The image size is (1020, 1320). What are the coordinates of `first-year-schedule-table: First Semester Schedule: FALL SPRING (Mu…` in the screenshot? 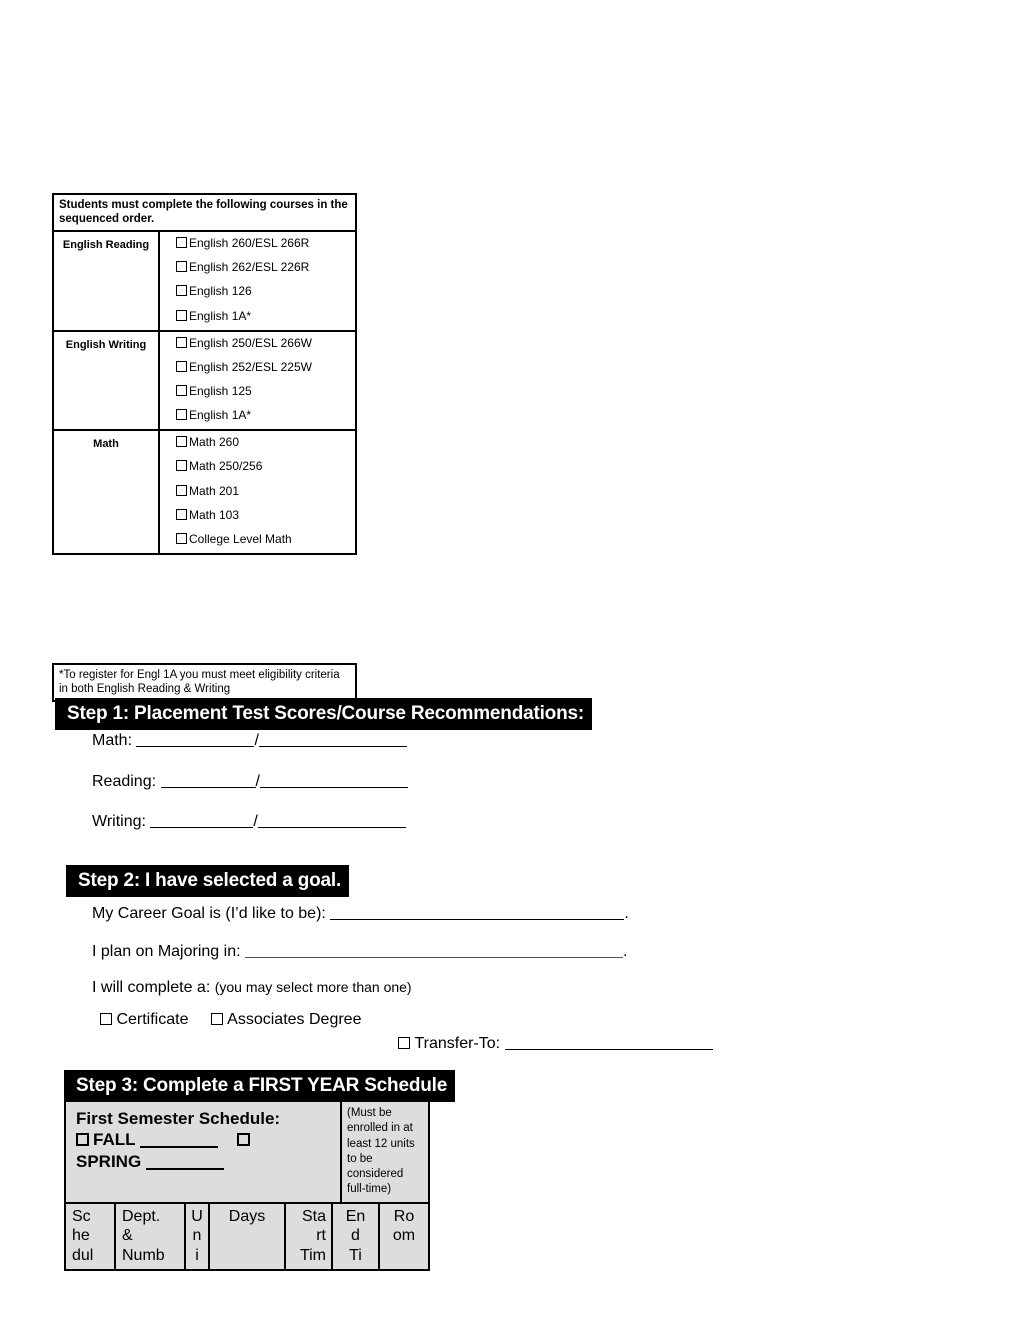 It's located at (247, 1186).